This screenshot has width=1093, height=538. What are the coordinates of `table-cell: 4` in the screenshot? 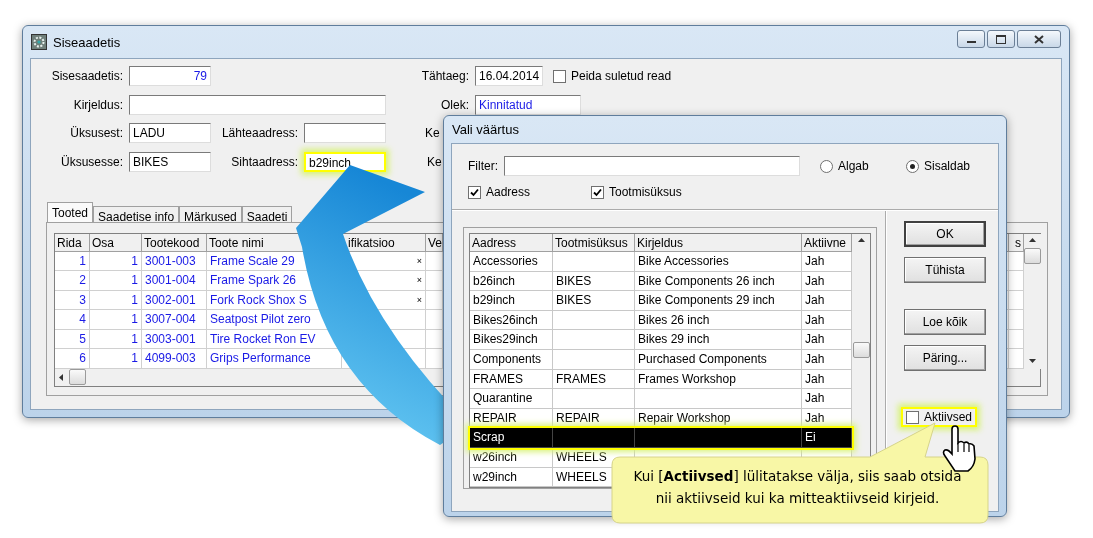 It's located at (72, 320).